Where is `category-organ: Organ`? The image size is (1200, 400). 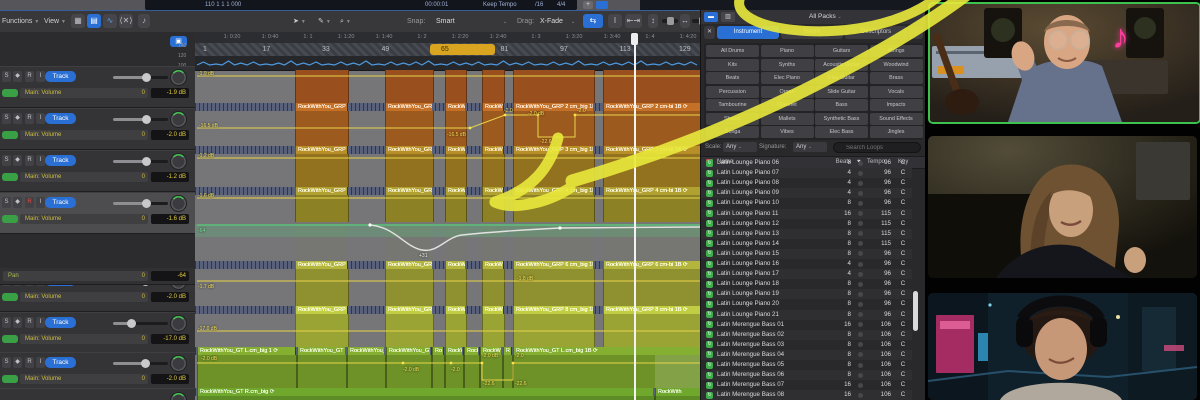
category-organ: Organ is located at coordinates (787, 91).